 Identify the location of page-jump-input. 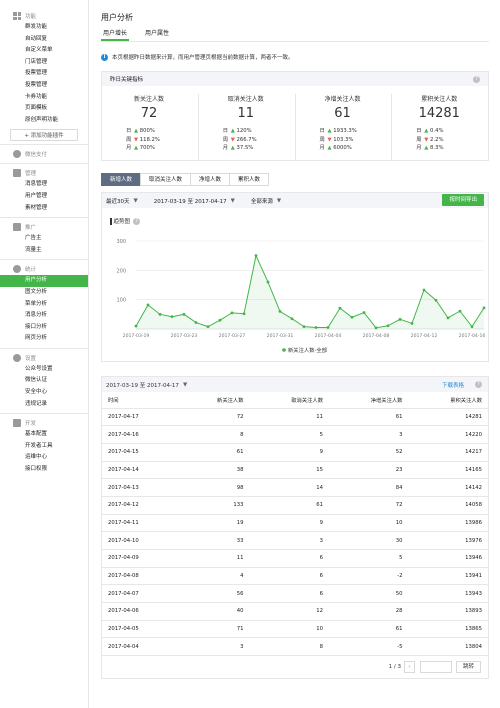
(435, 667).